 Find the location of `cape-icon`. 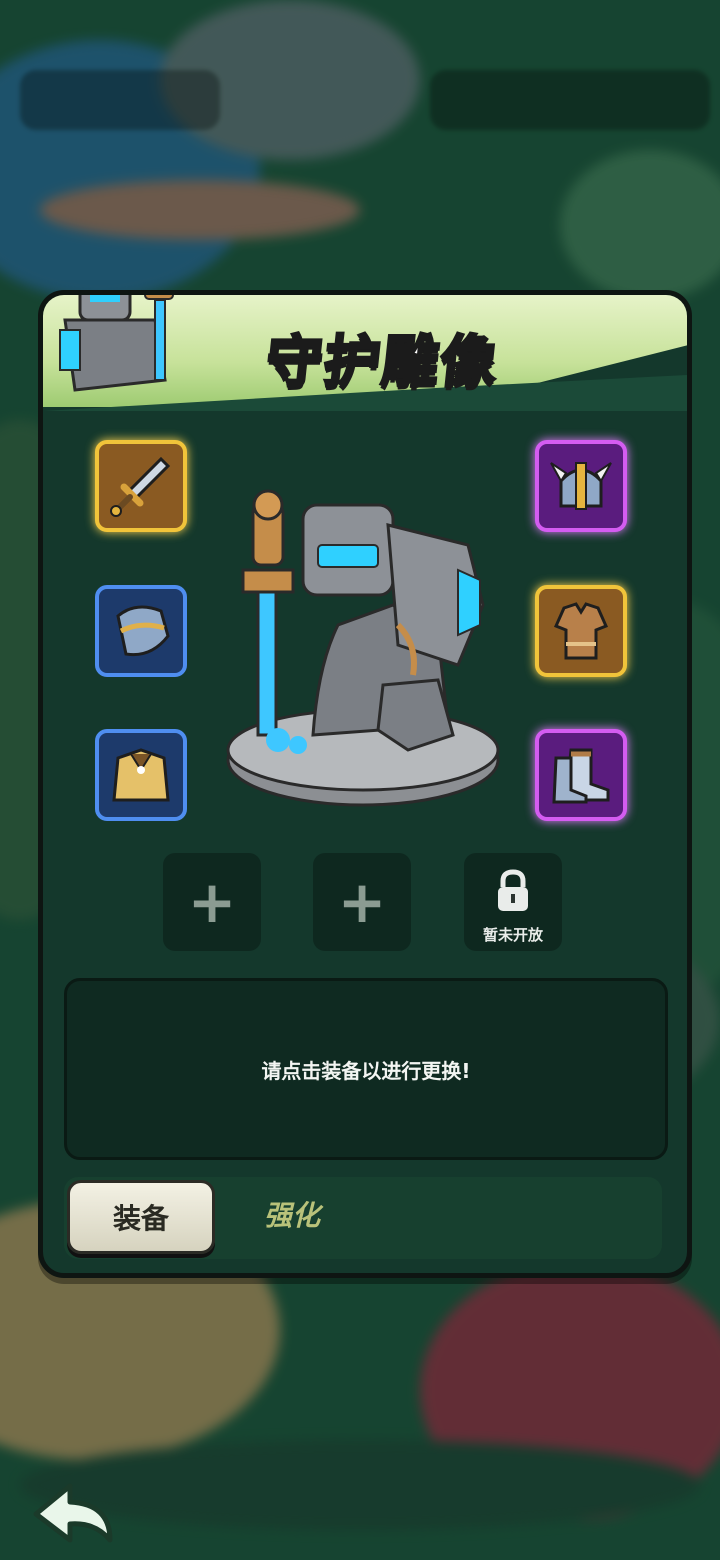

cape-icon is located at coordinates (141, 775).